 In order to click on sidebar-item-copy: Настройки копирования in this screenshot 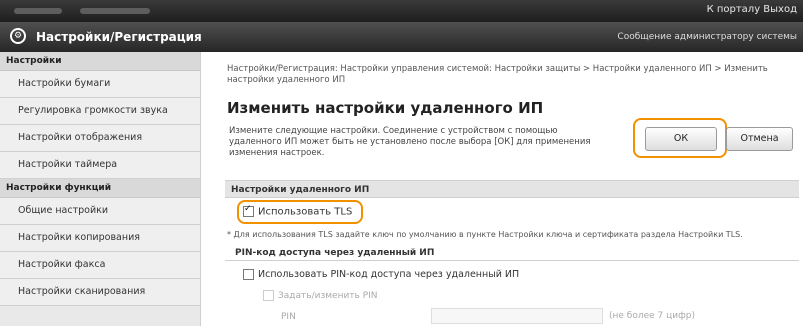, I will do `click(100, 238)`.